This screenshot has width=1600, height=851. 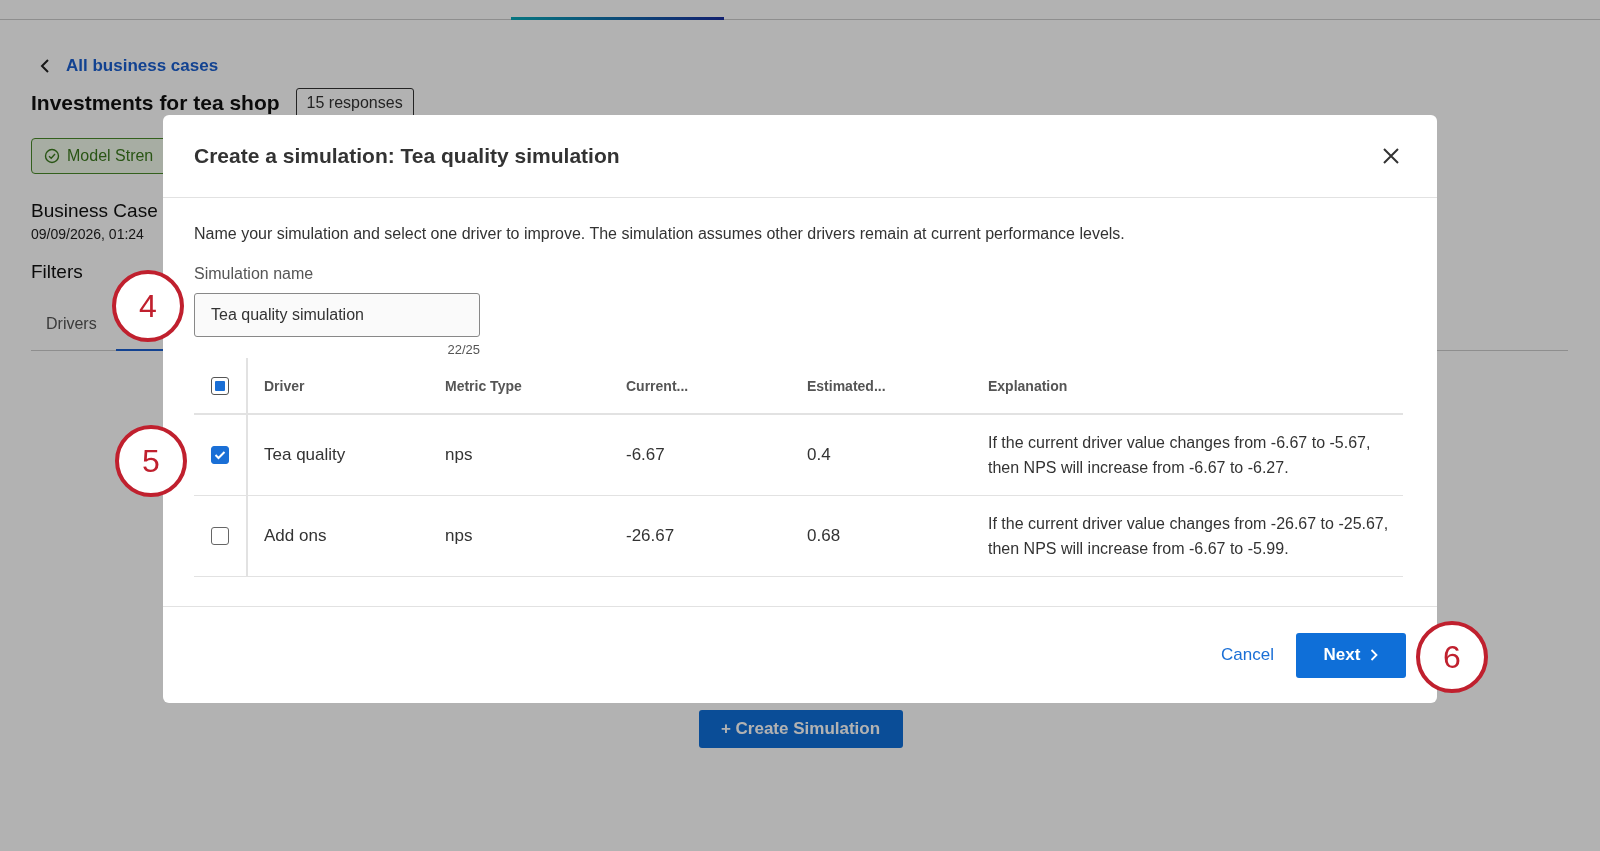 What do you see at coordinates (881, 535) in the screenshot?
I see `table-cell: 0.68` at bounding box center [881, 535].